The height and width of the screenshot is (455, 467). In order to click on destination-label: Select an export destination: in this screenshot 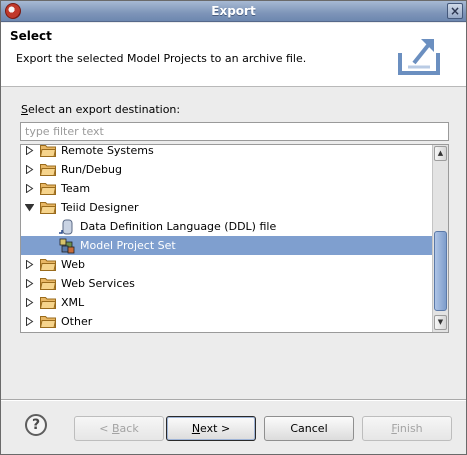, I will do `click(101, 109)`.